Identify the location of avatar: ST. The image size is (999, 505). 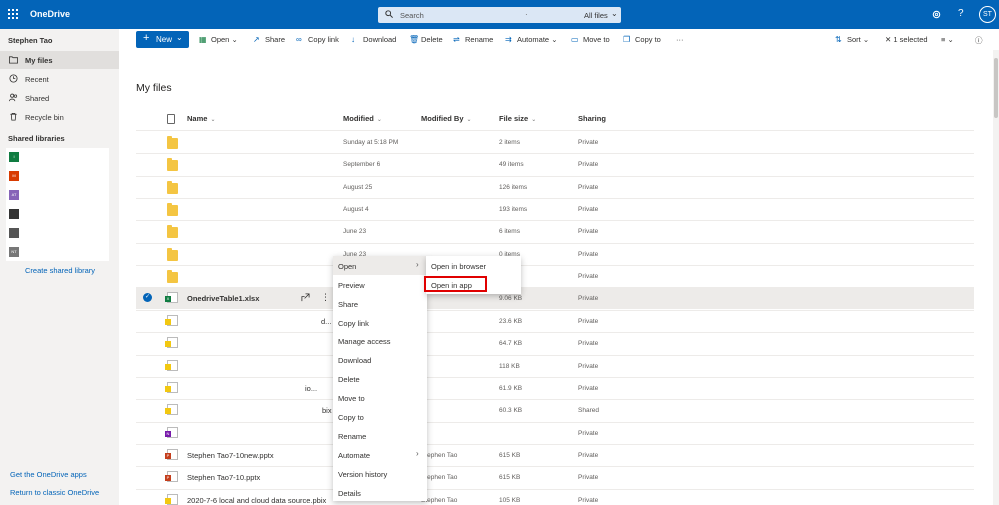
(987, 14).